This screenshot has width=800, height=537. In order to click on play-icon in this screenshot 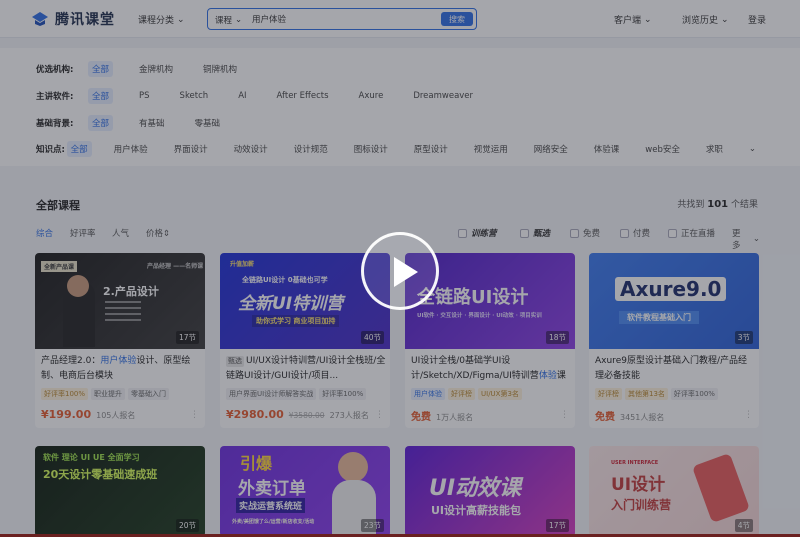, I will do `click(406, 272)`.